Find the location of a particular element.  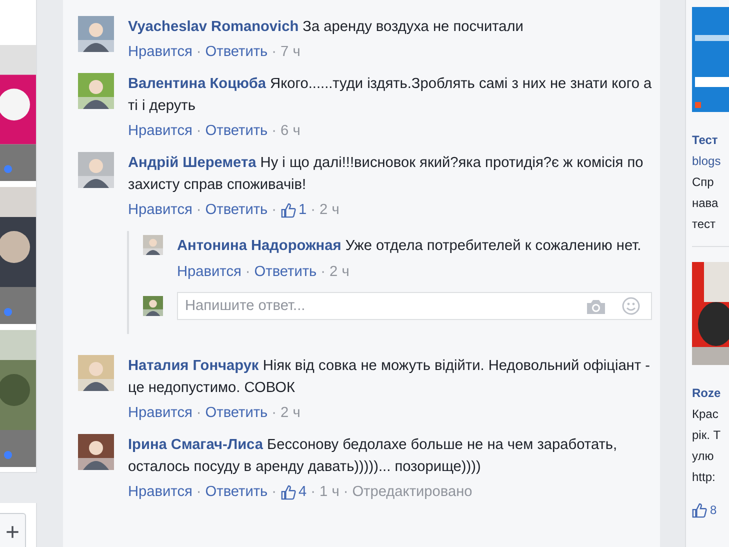

comment-time: 1 ч is located at coordinates (330, 492).